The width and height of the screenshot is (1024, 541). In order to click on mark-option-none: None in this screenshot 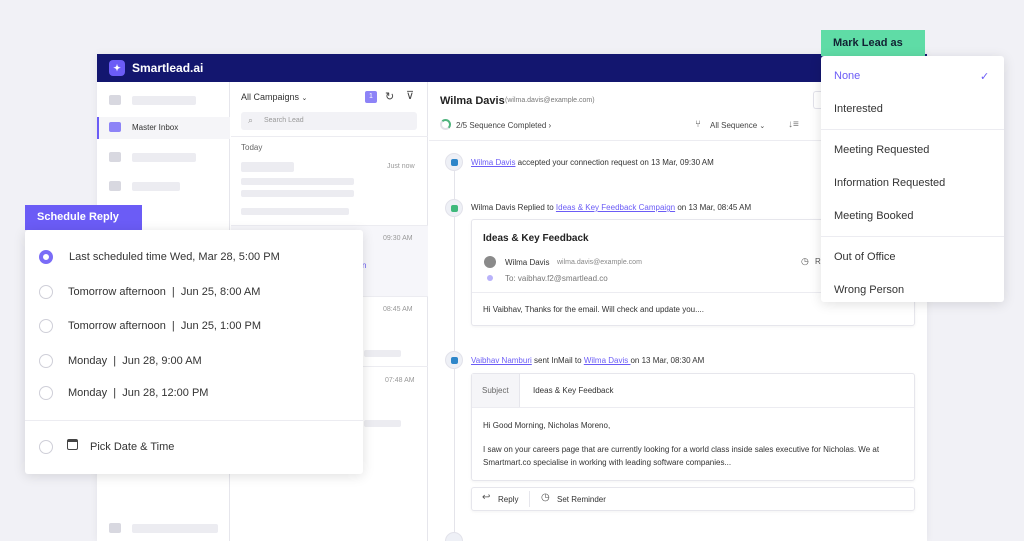, I will do `click(847, 76)`.